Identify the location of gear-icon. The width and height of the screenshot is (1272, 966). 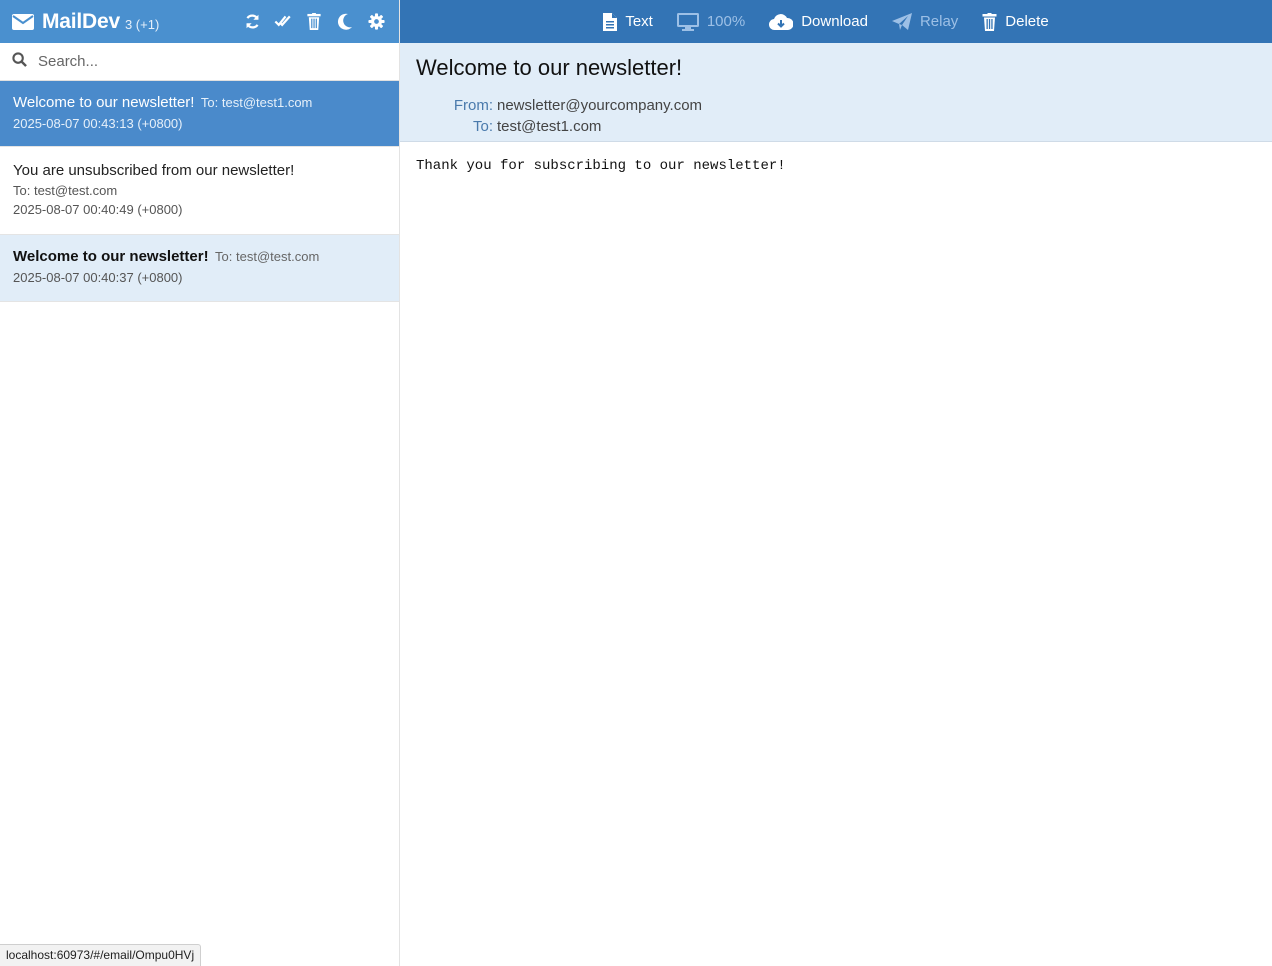
(376, 22).